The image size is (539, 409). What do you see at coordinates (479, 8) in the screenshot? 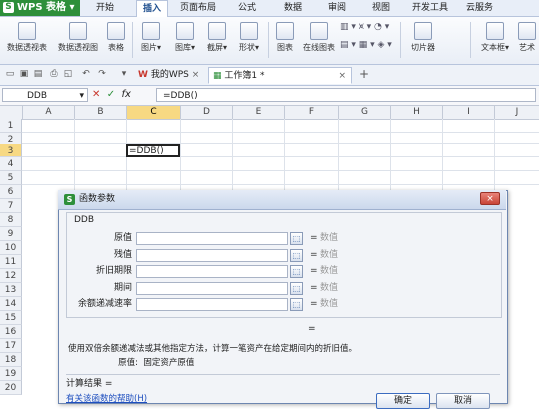
I see `menu-cloud: 云服务` at bounding box center [479, 8].